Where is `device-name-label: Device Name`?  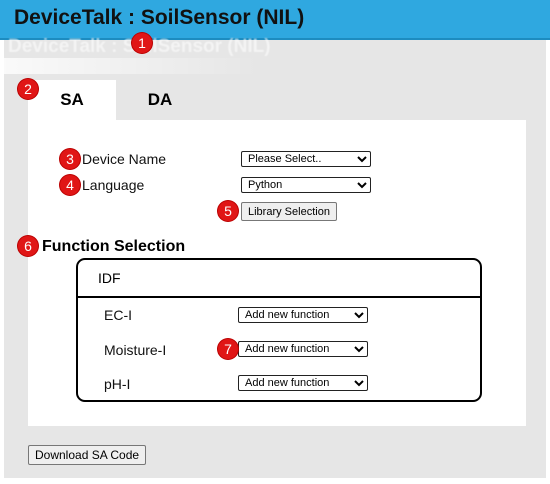 device-name-label: Device Name is located at coordinates (124, 159).